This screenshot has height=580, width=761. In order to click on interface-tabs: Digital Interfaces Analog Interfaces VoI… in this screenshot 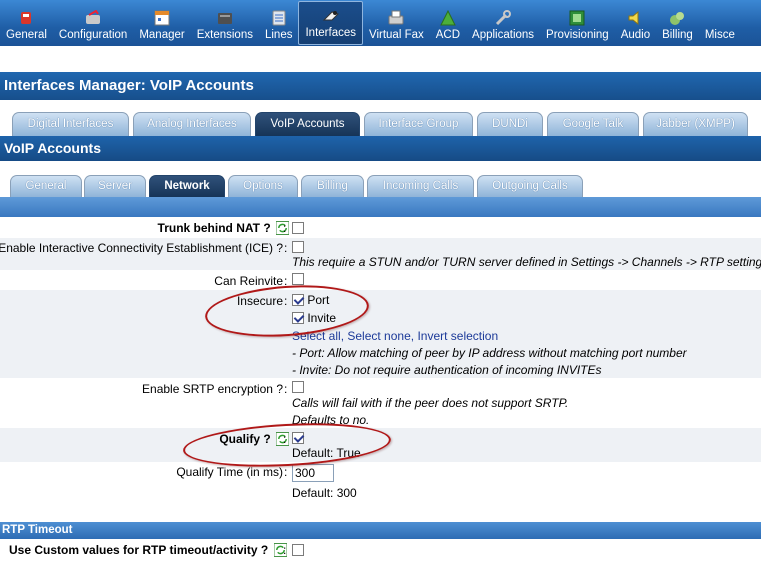, I will do `click(380, 118)`.